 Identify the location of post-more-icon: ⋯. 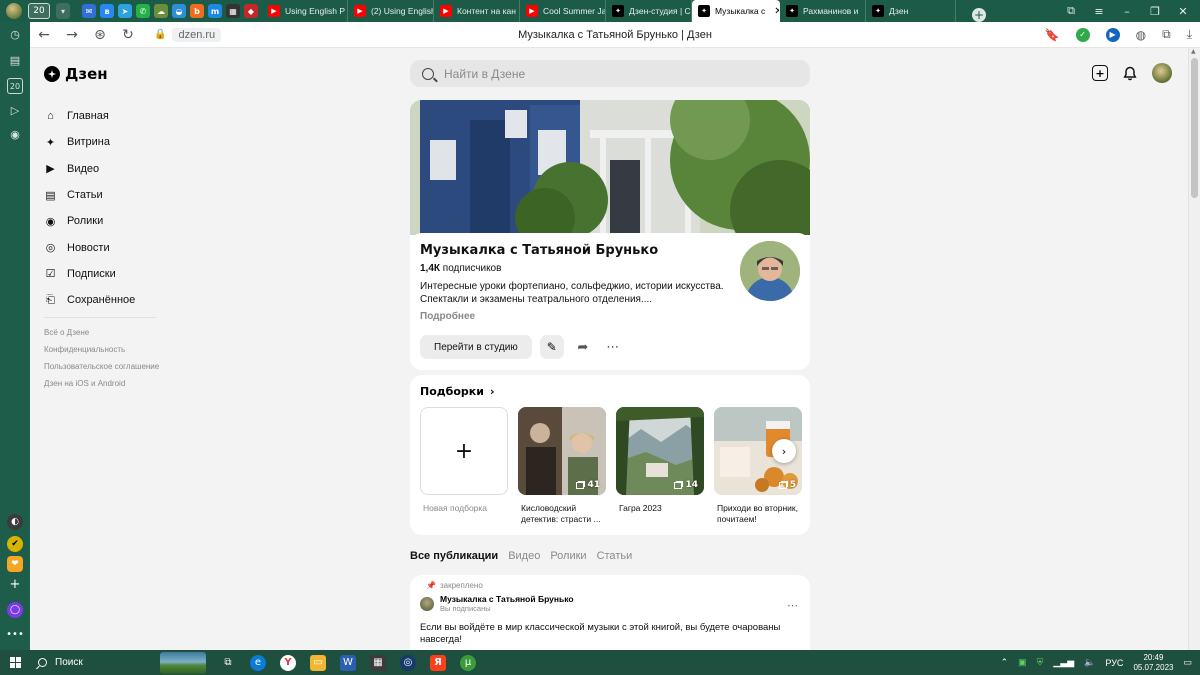
(792, 605).